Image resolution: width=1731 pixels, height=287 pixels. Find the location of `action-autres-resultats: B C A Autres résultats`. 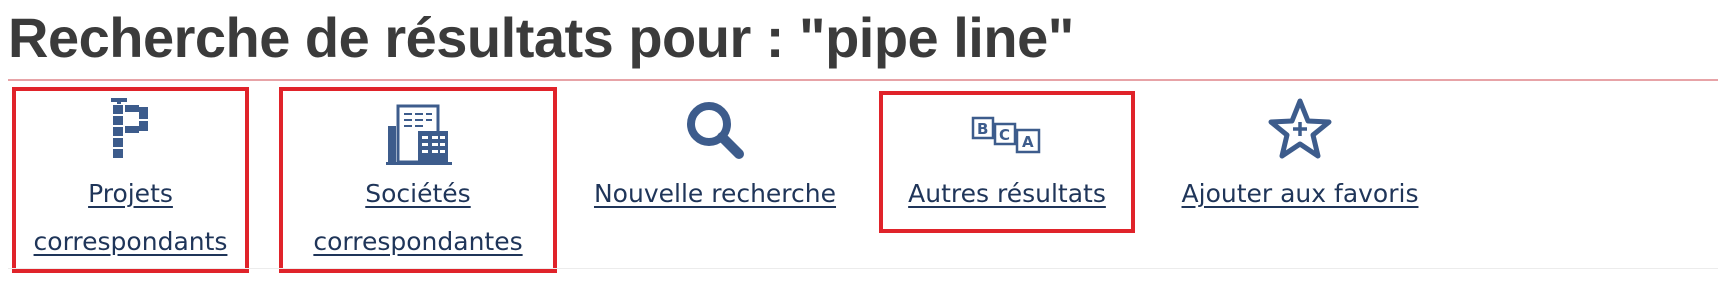

action-autres-resultats: B C A Autres résultats is located at coordinates (1007, 161).